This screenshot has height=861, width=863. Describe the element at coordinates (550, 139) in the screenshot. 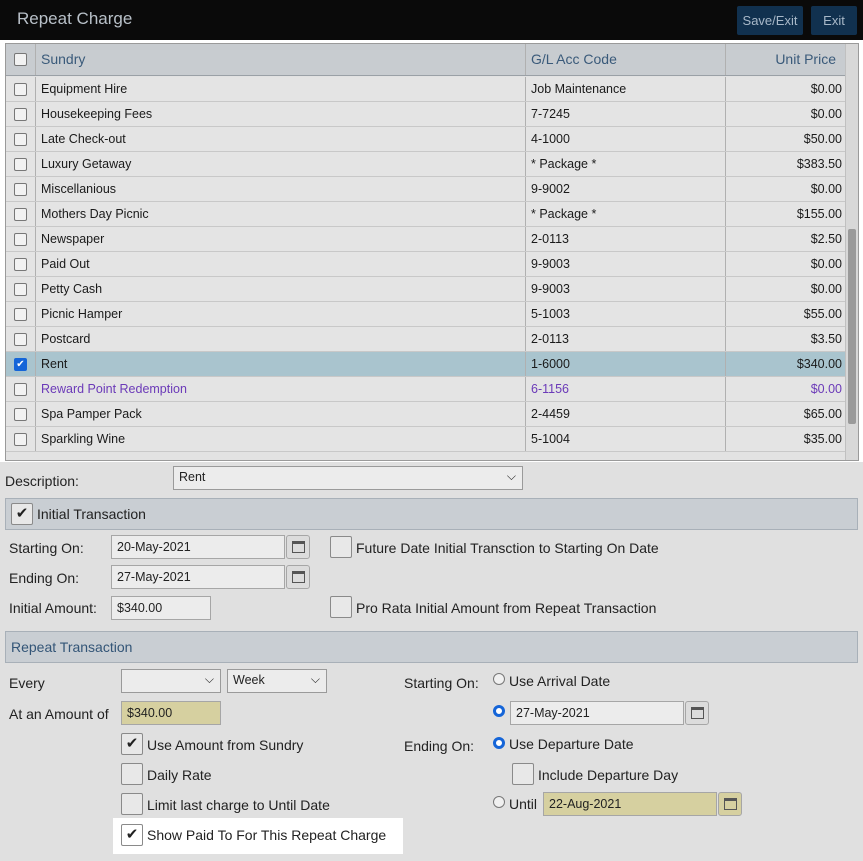

I see `row-gl: 4-1000` at that location.